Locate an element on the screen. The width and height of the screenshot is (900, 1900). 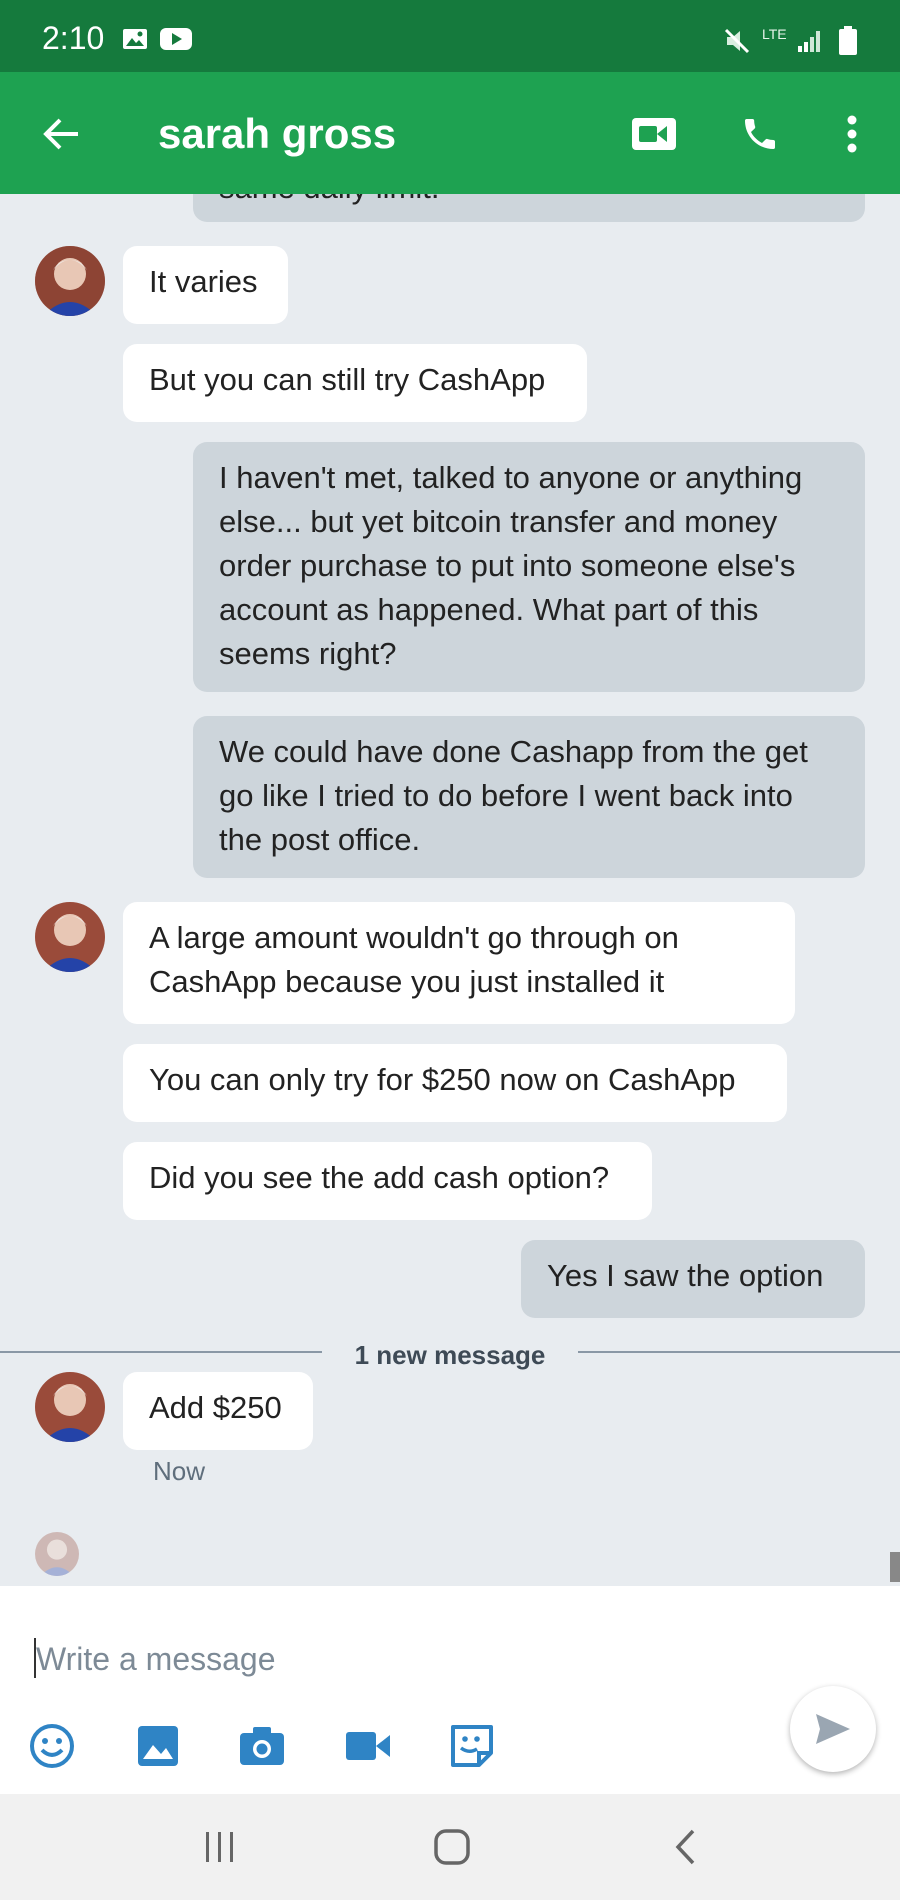
home-button is located at coordinates (452, 1847).